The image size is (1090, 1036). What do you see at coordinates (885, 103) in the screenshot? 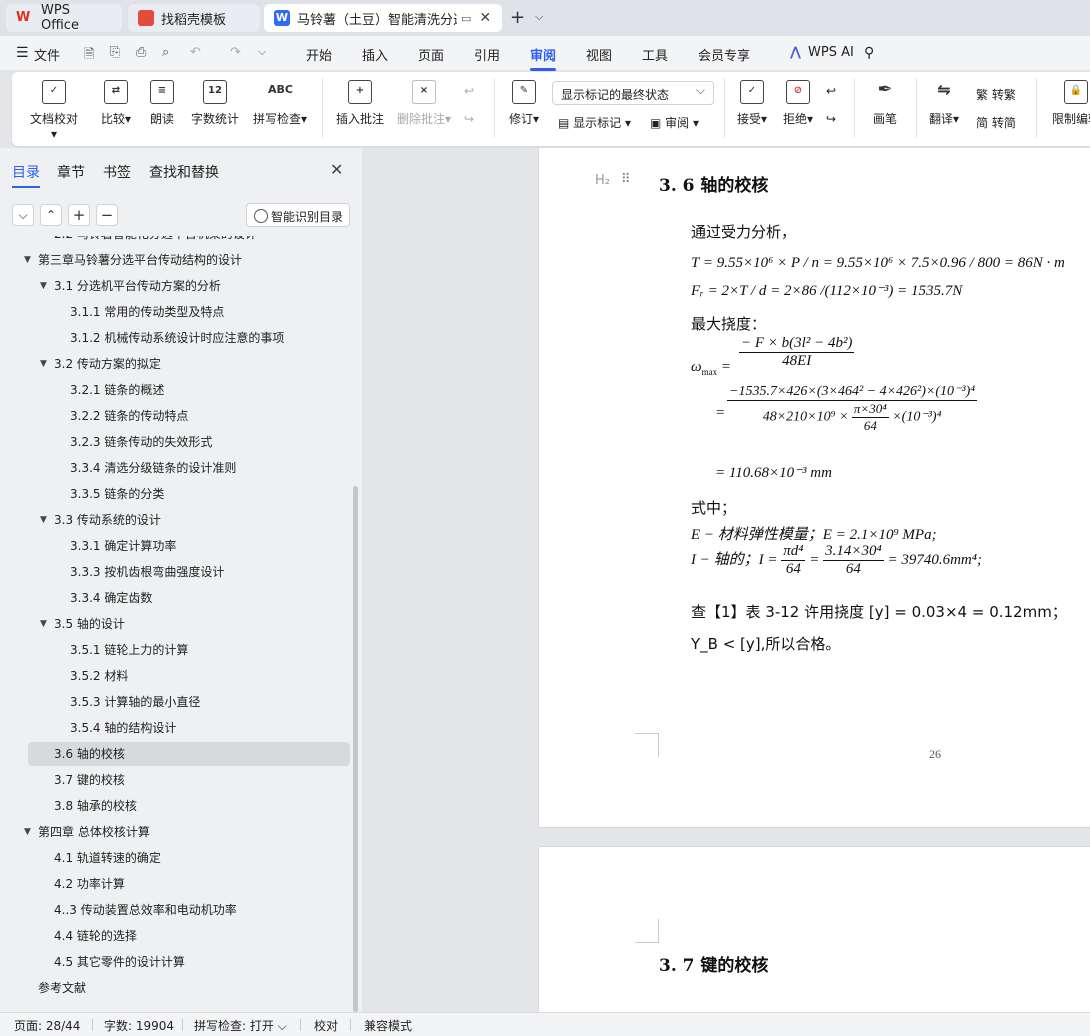
I see `pen-button: ✒ 画笔` at bounding box center [885, 103].